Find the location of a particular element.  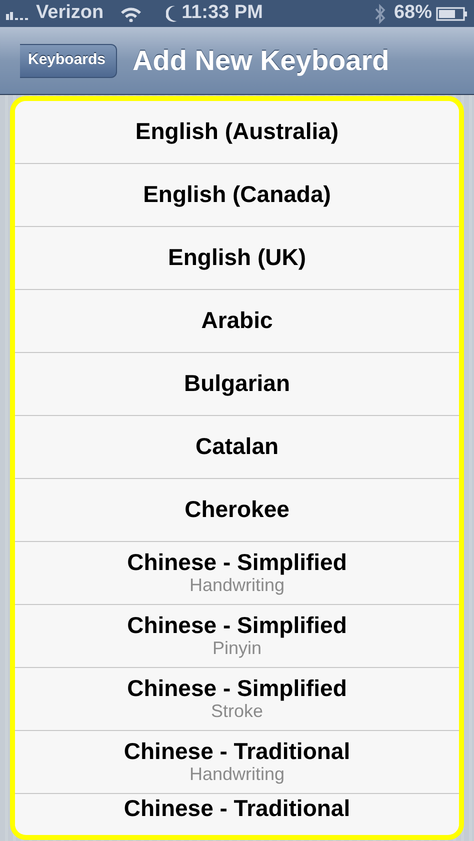

keyboard-name: English (Canada) is located at coordinates (237, 195).